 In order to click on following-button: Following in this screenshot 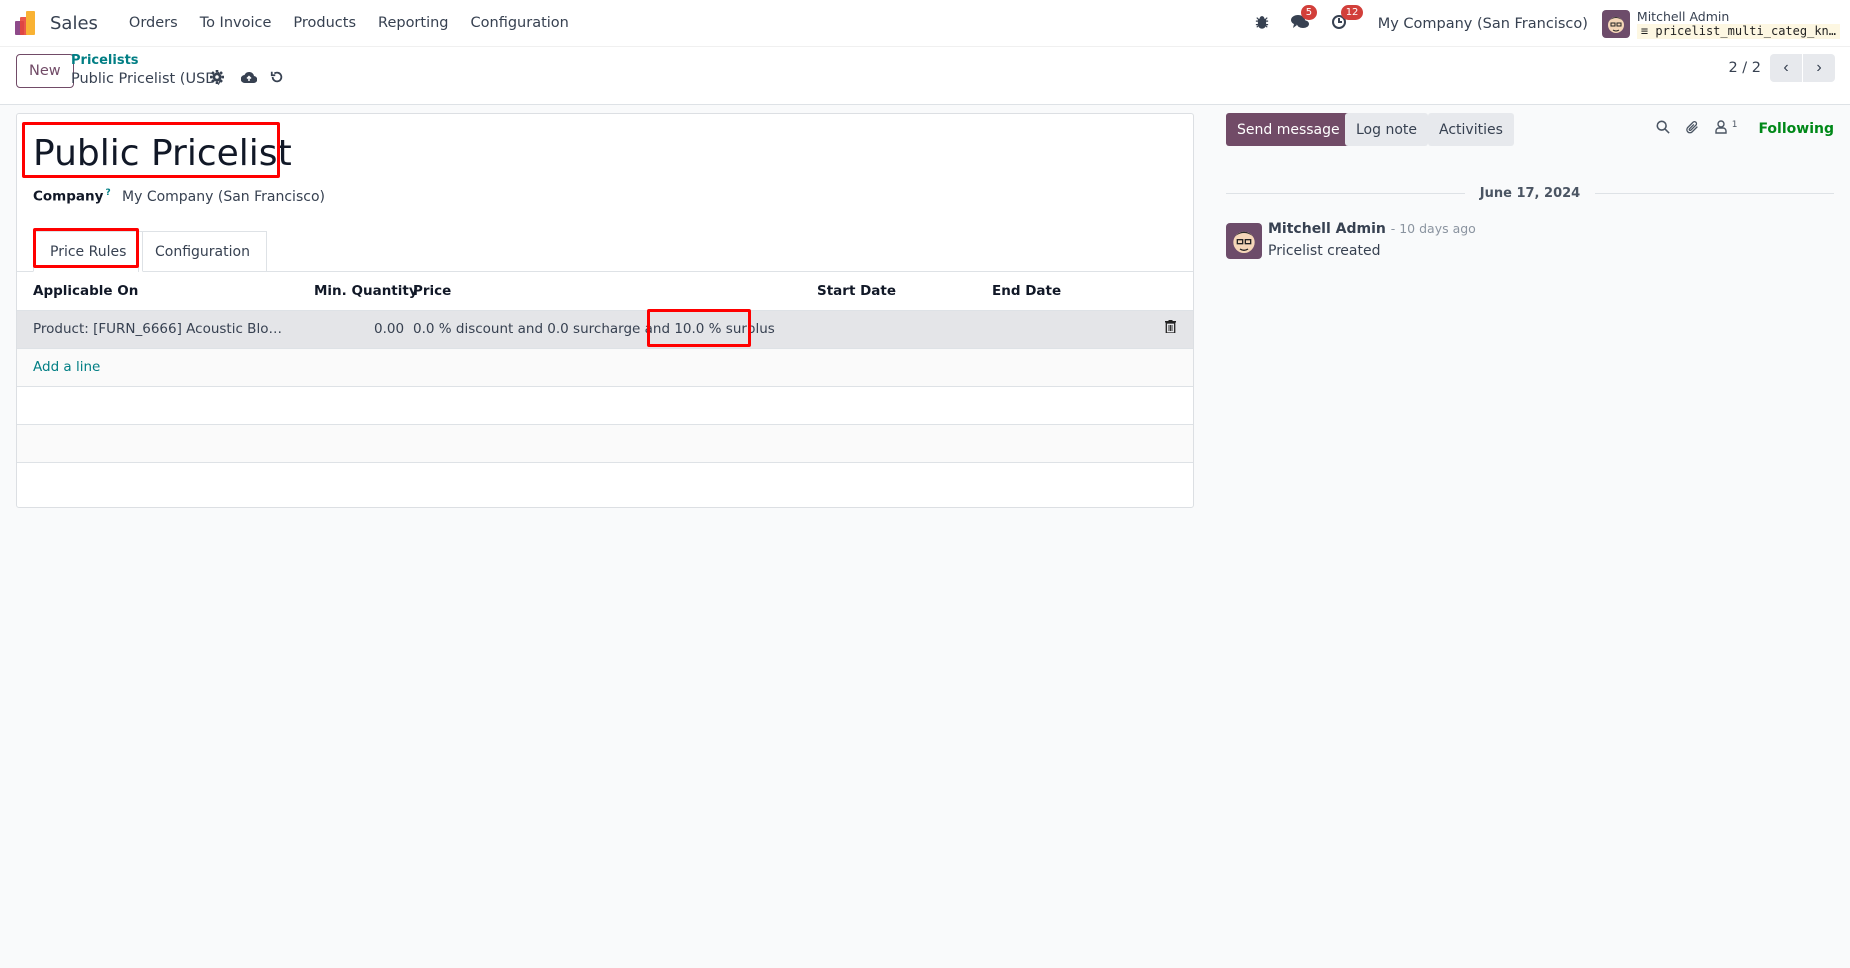, I will do `click(1796, 129)`.